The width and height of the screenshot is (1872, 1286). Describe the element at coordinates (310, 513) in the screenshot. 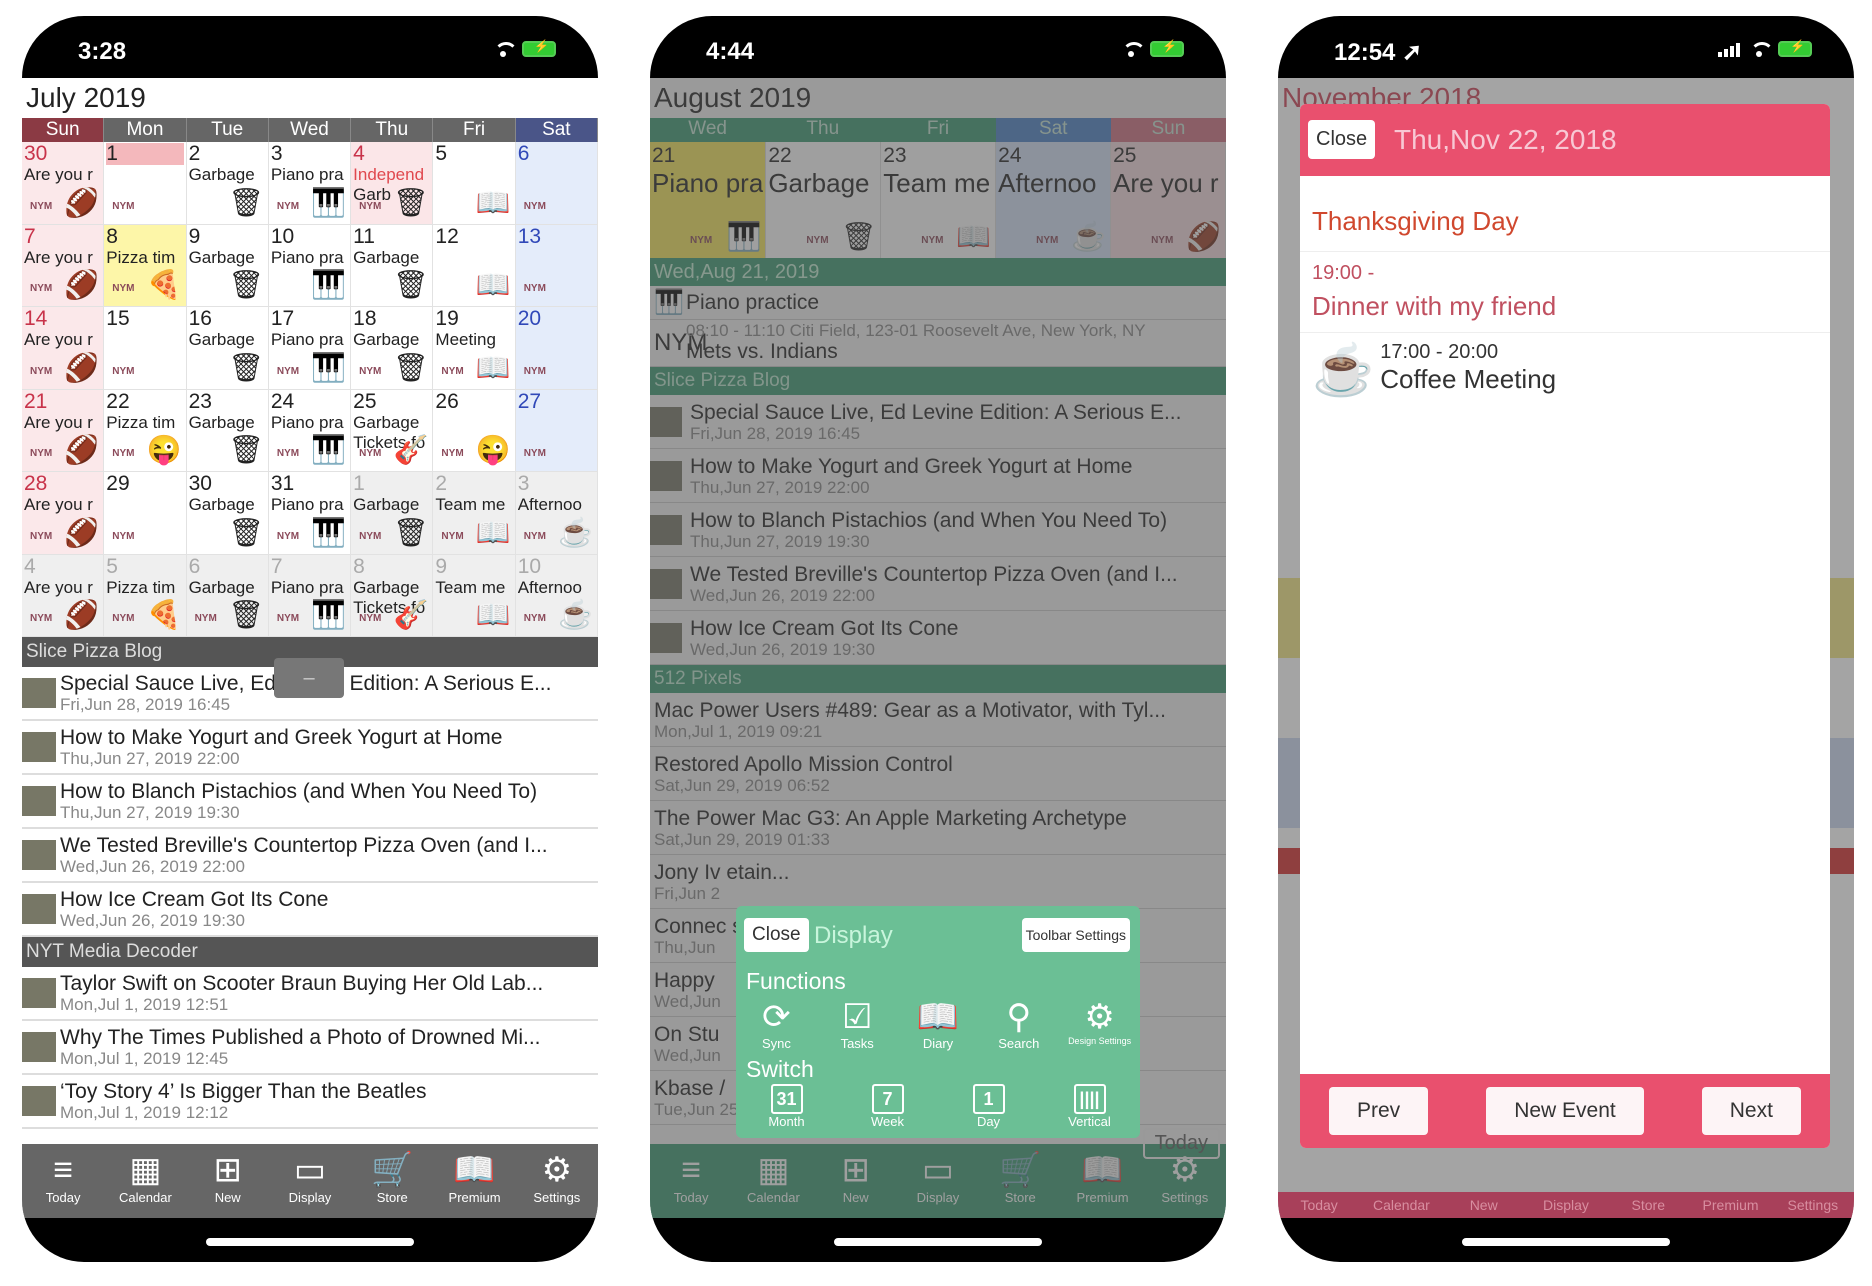

I see `calendar-day-cell: 31 Piano pra NYM 🎹` at that location.